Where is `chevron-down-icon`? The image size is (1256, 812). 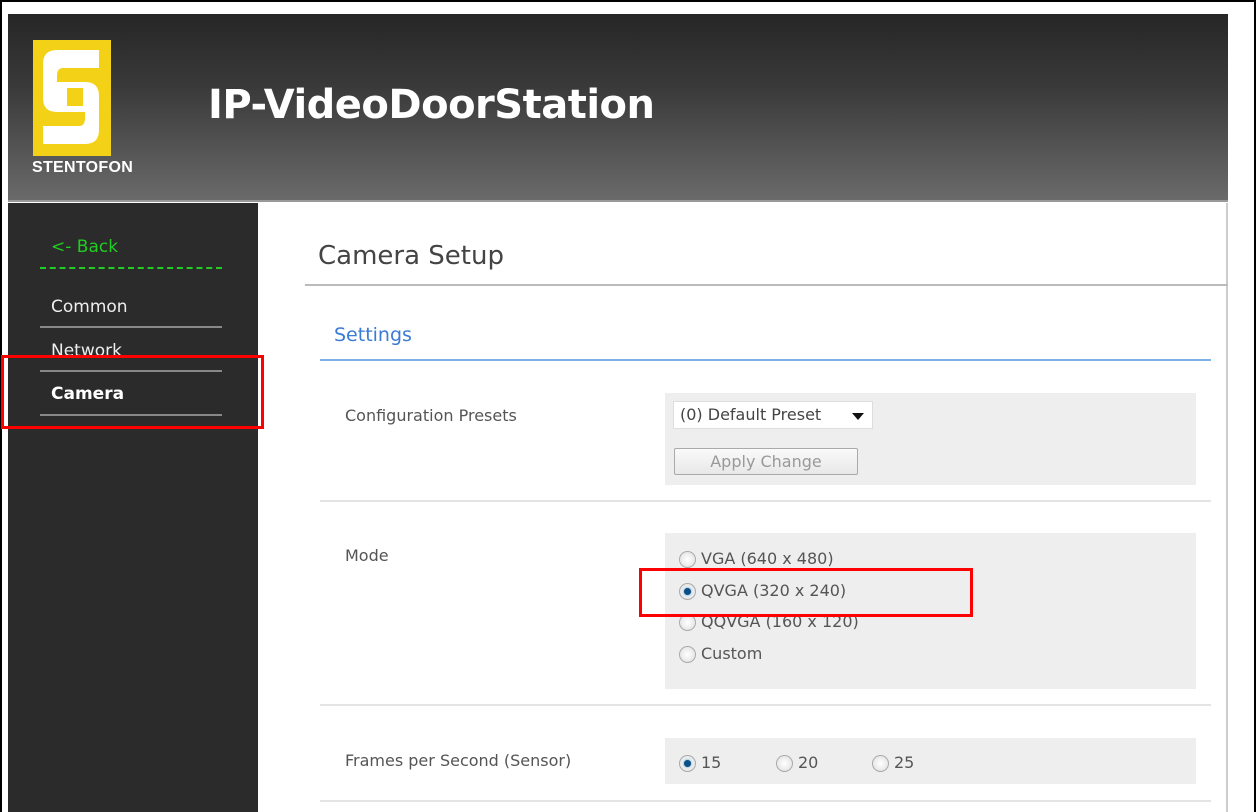
chevron-down-icon is located at coordinates (858, 416).